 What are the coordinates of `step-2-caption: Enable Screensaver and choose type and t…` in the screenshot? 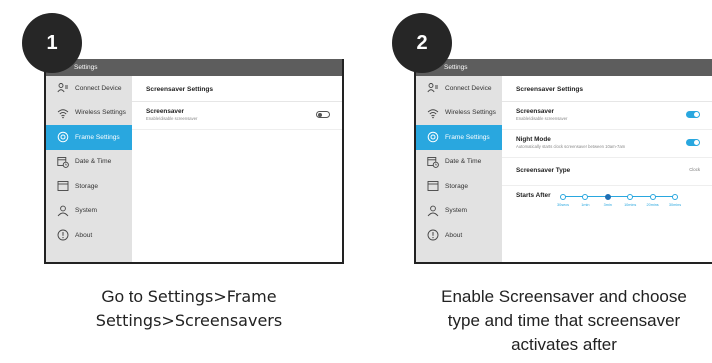 It's located at (563, 321).